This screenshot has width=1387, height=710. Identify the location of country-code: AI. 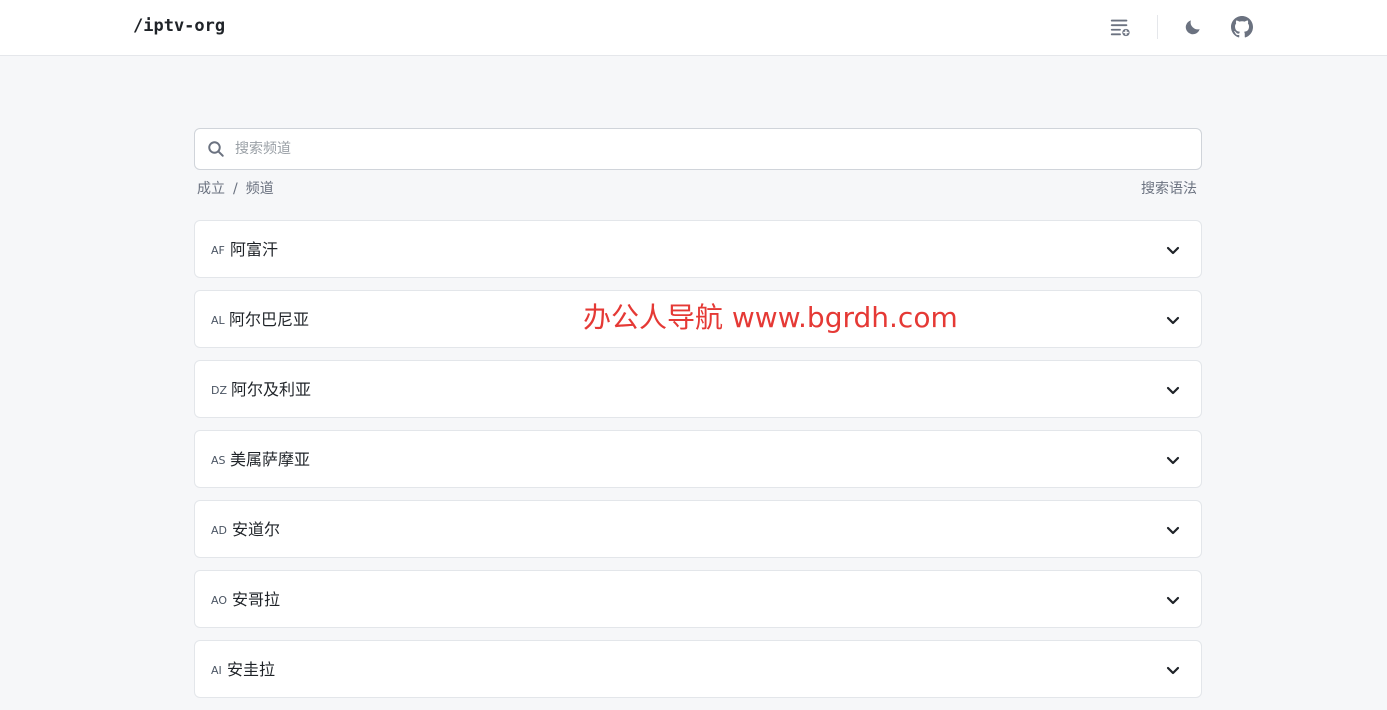
(216, 670).